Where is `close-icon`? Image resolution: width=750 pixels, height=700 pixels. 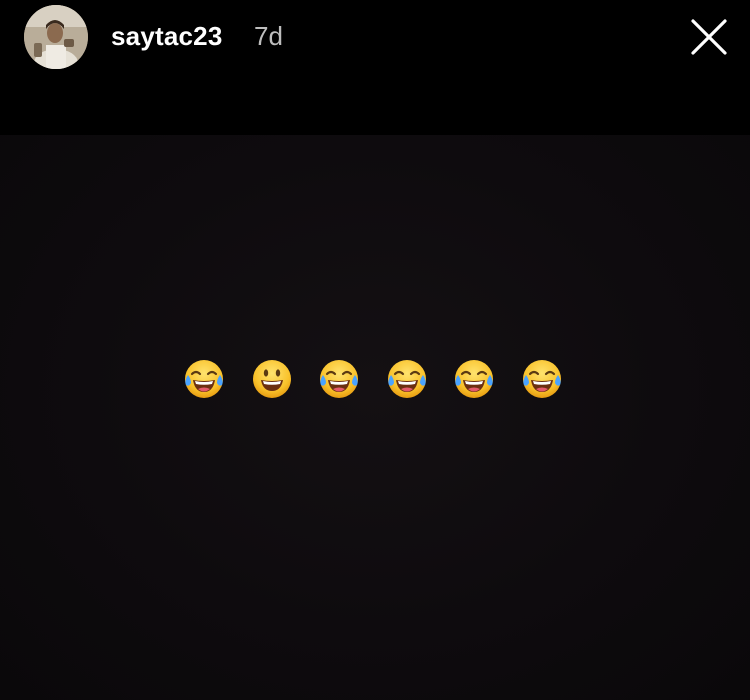
close-icon is located at coordinates (709, 37).